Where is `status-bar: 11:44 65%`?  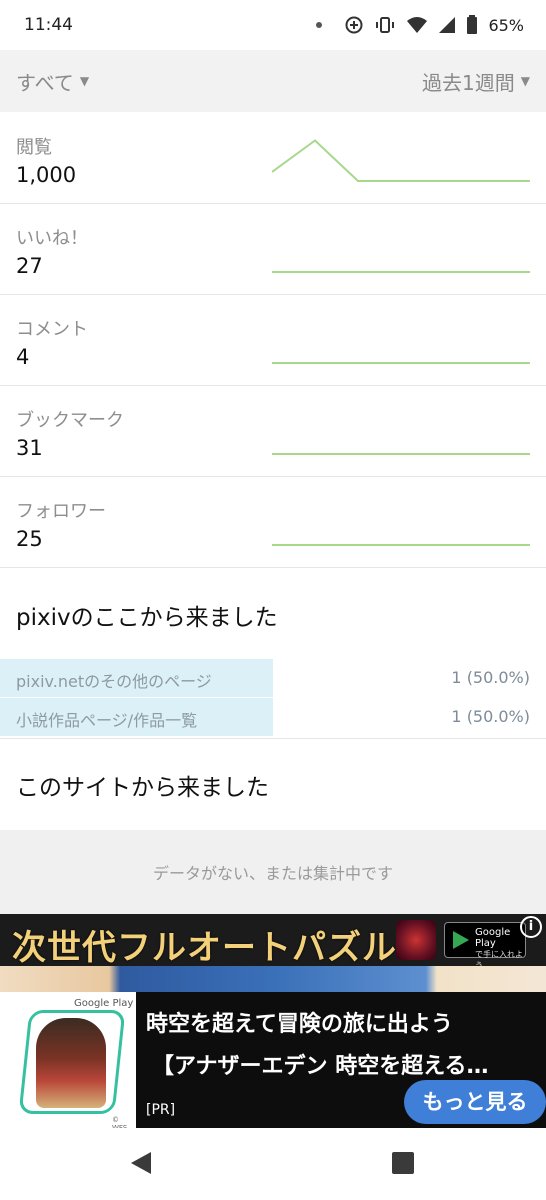
status-bar: 11:44 65% is located at coordinates (273, 25).